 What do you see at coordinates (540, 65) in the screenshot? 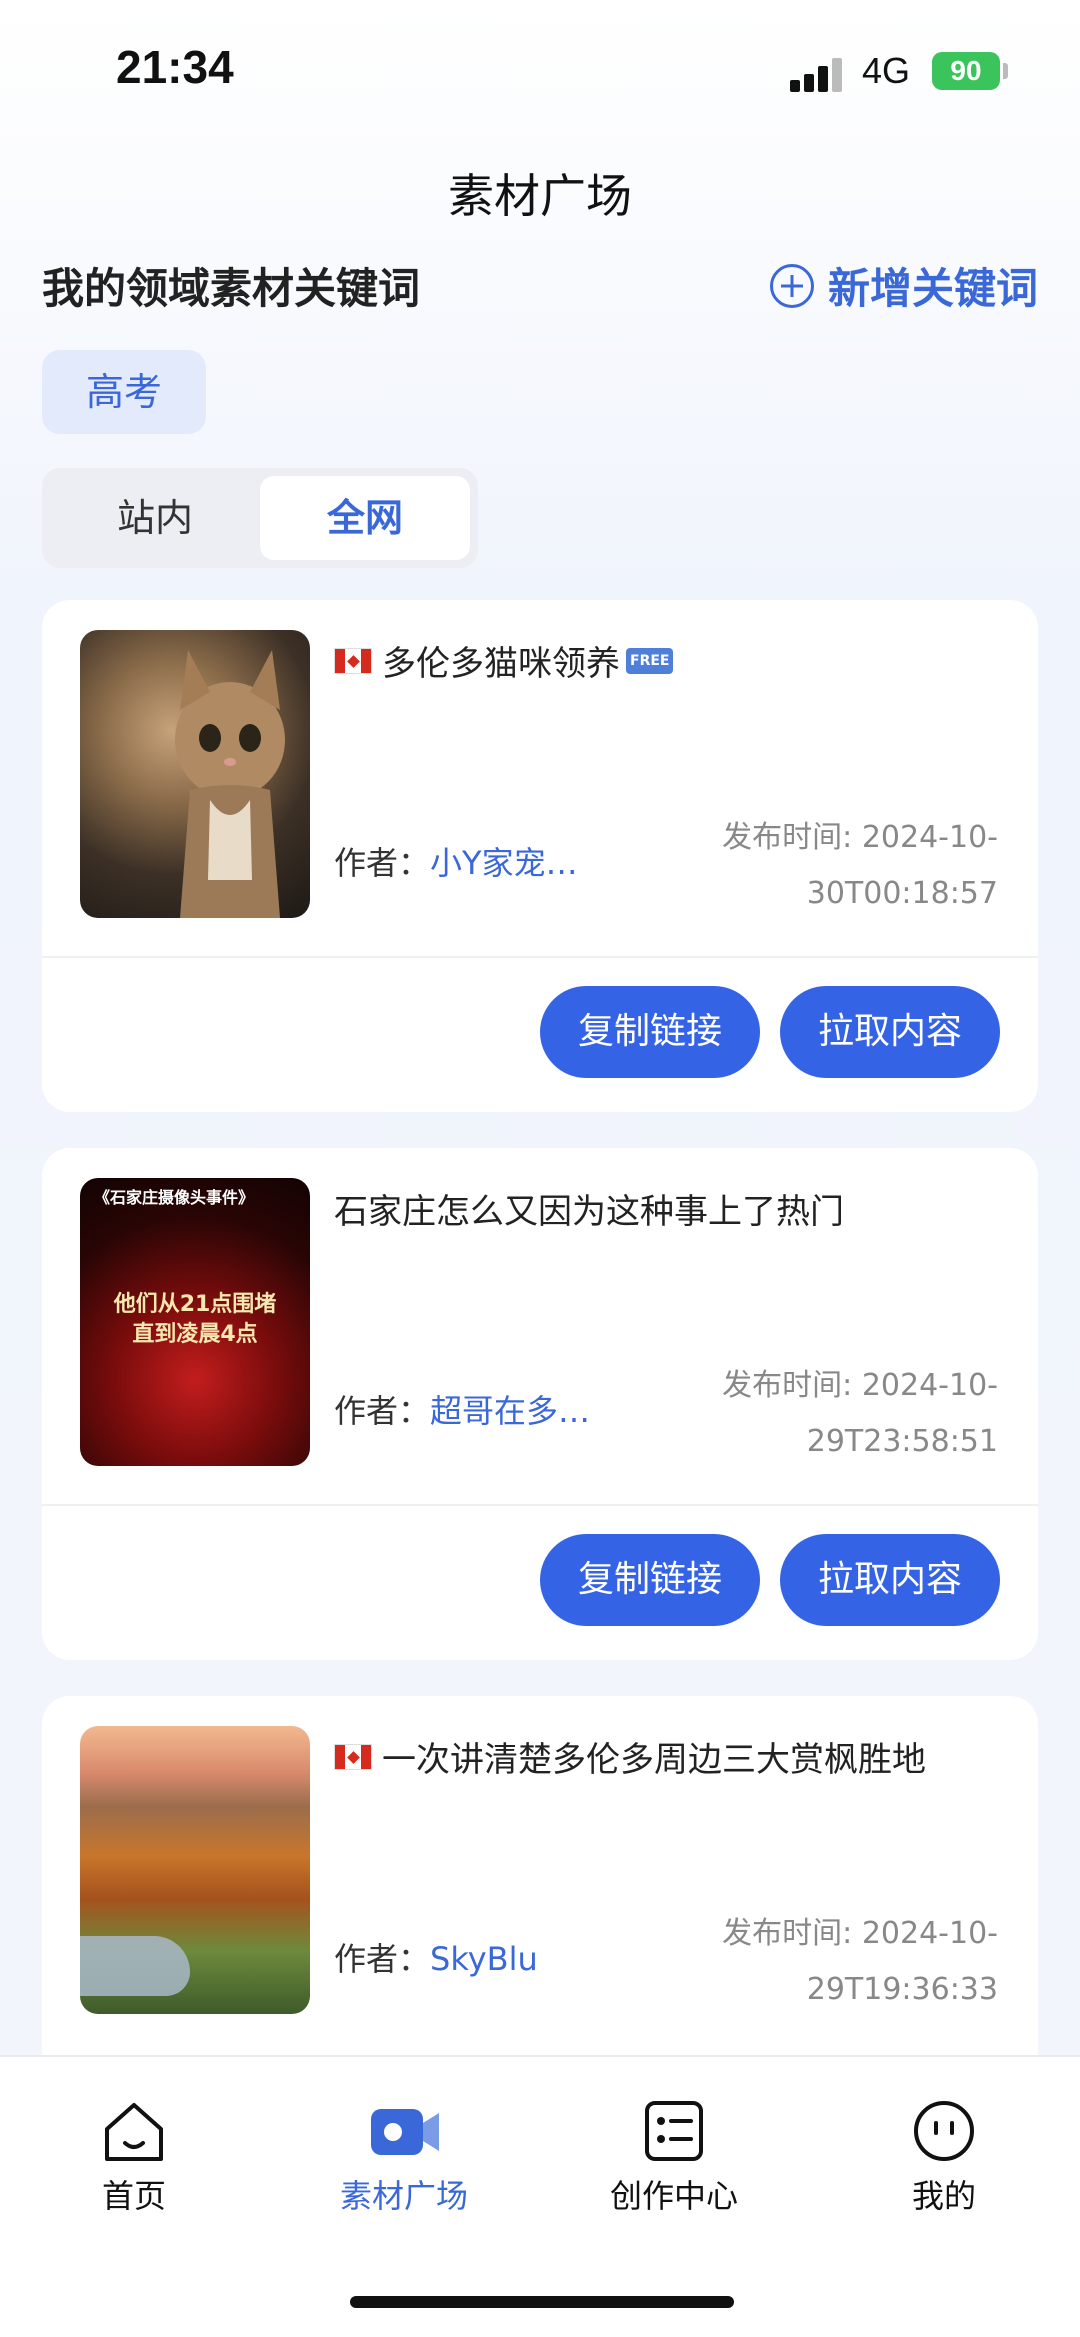
I see `status-bar: 21:34 4G 90` at bounding box center [540, 65].